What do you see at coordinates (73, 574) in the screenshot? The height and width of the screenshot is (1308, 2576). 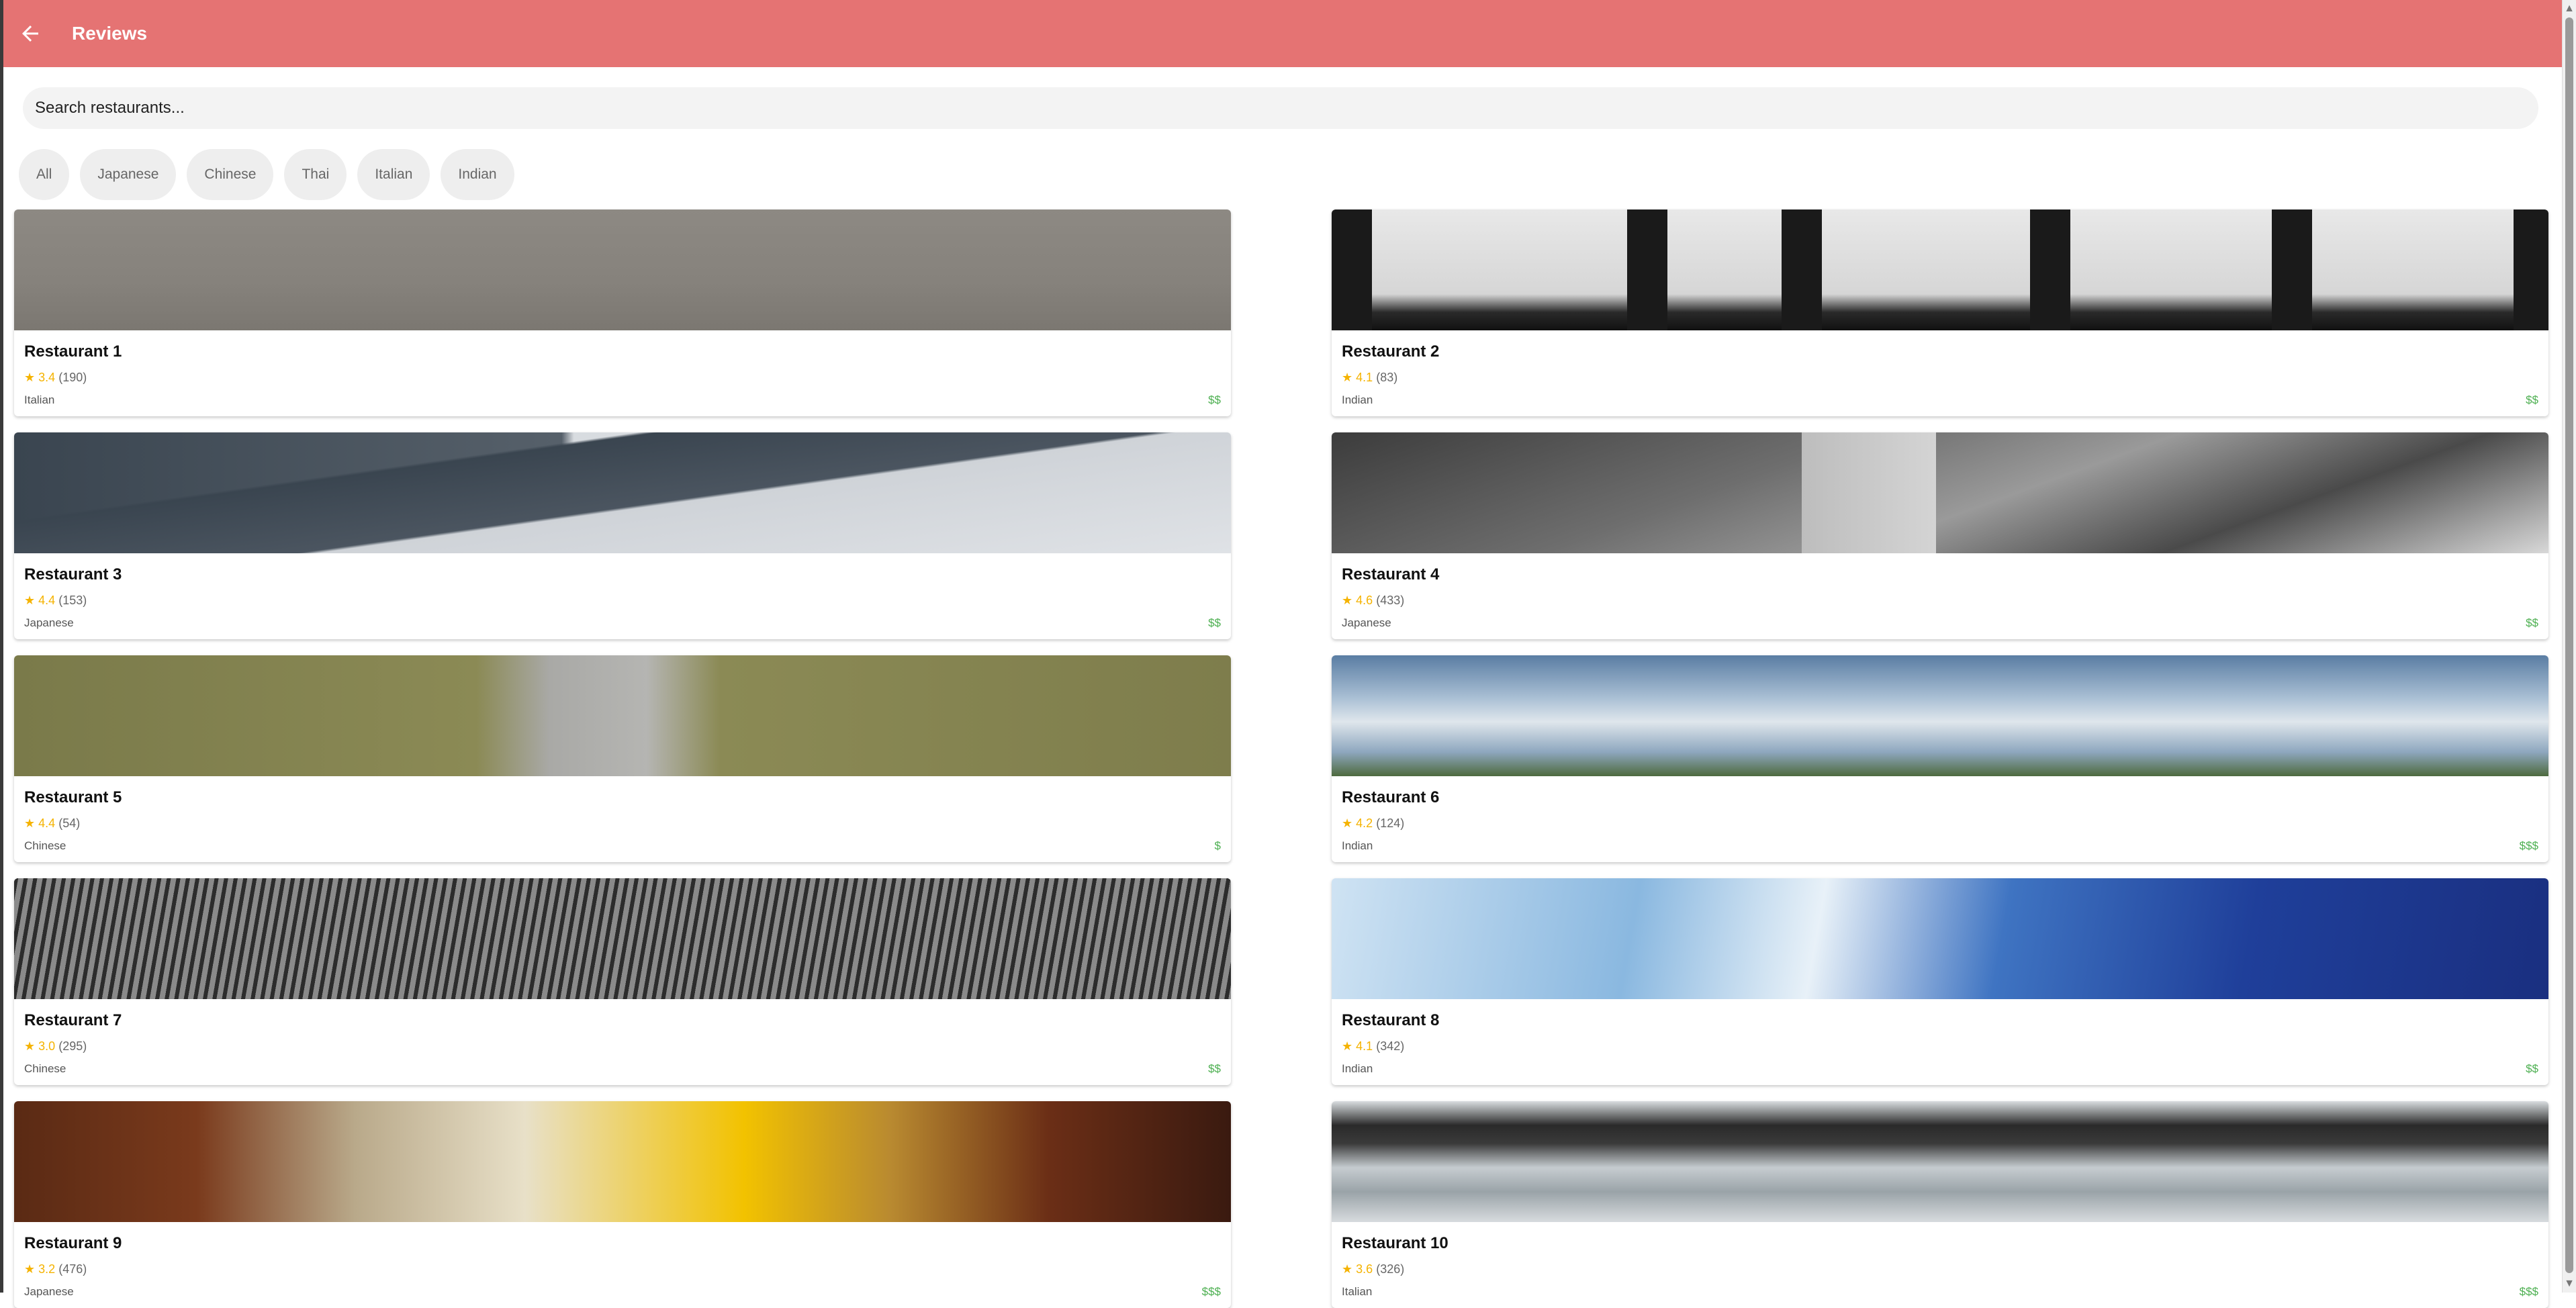 I see `restaurant-name: Restaurant 3` at bounding box center [73, 574].